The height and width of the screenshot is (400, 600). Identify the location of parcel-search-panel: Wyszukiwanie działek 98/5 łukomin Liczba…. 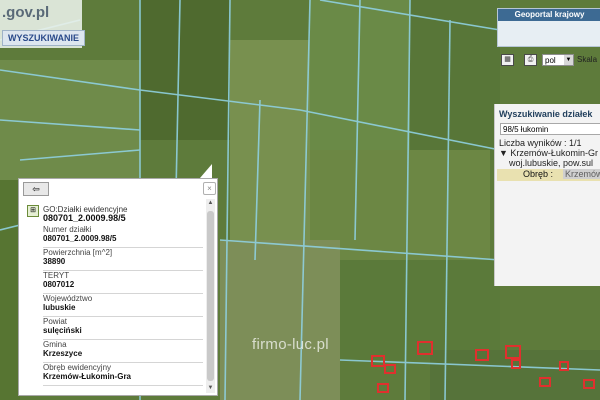
(547, 195).